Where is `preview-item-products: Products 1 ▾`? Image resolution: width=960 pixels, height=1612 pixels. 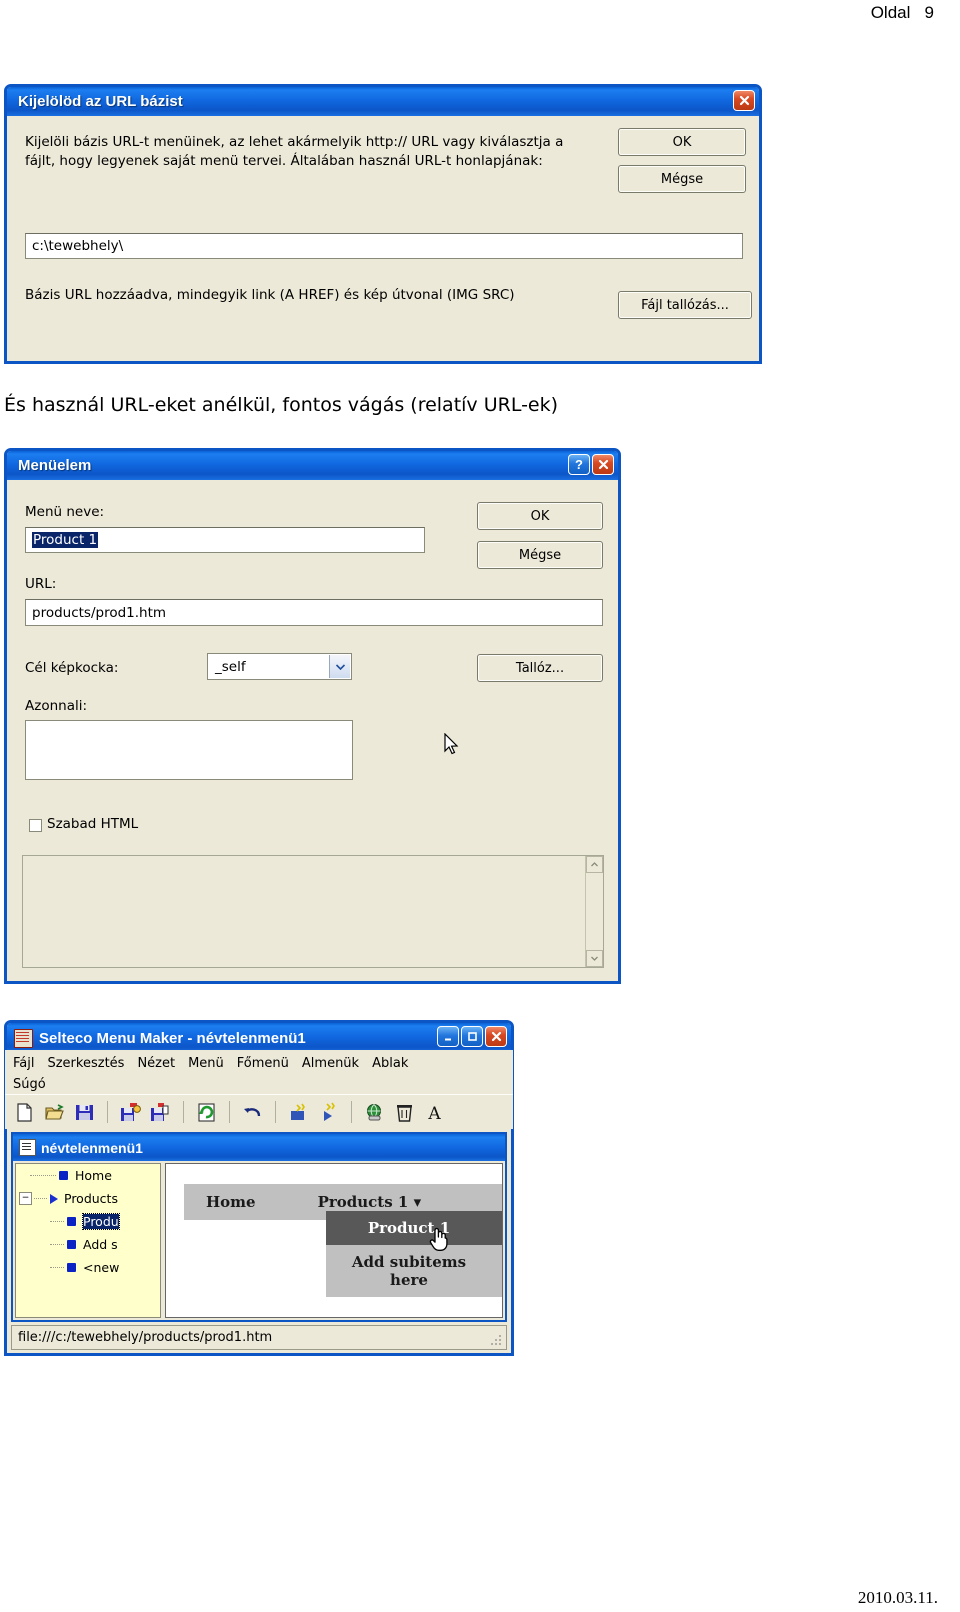 preview-item-products: Products 1 ▾ is located at coordinates (361, 1202).